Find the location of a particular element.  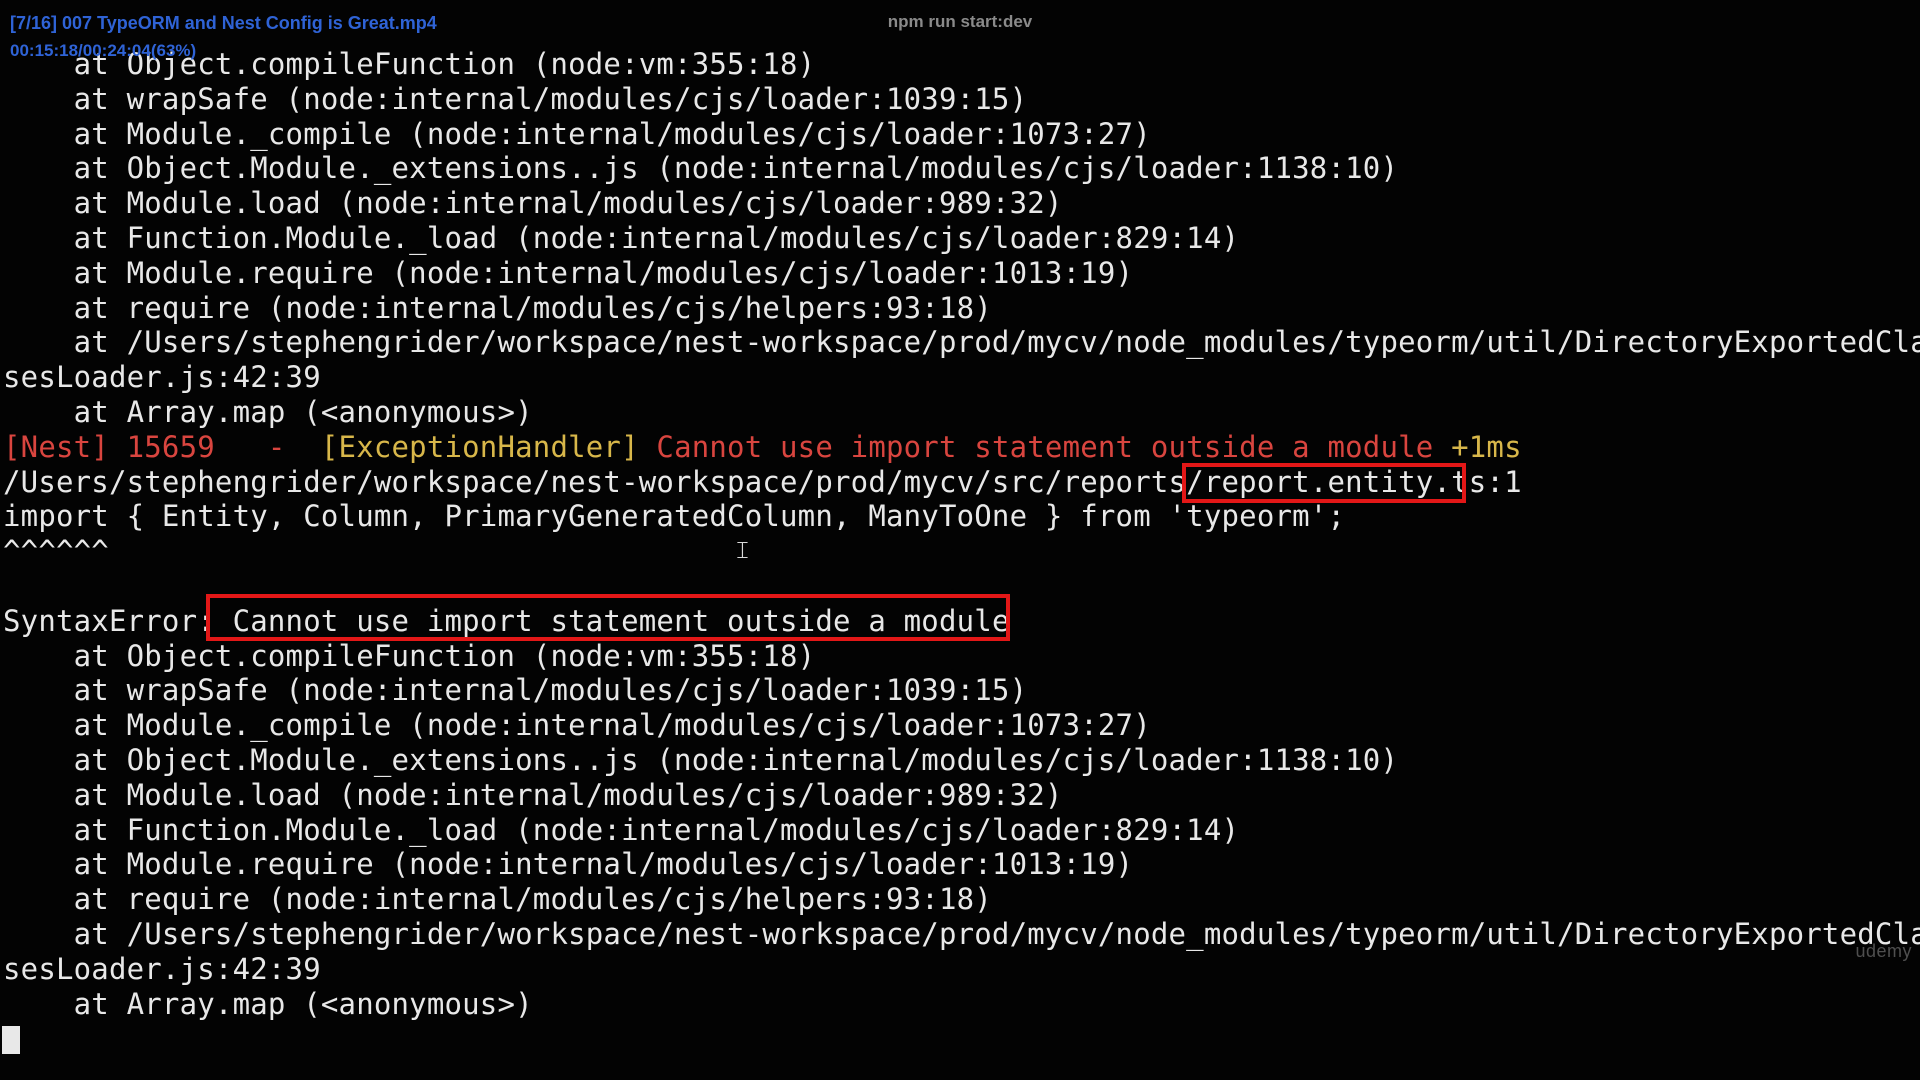

text-cursor-icon: 𝙸 is located at coordinates (742, 550).